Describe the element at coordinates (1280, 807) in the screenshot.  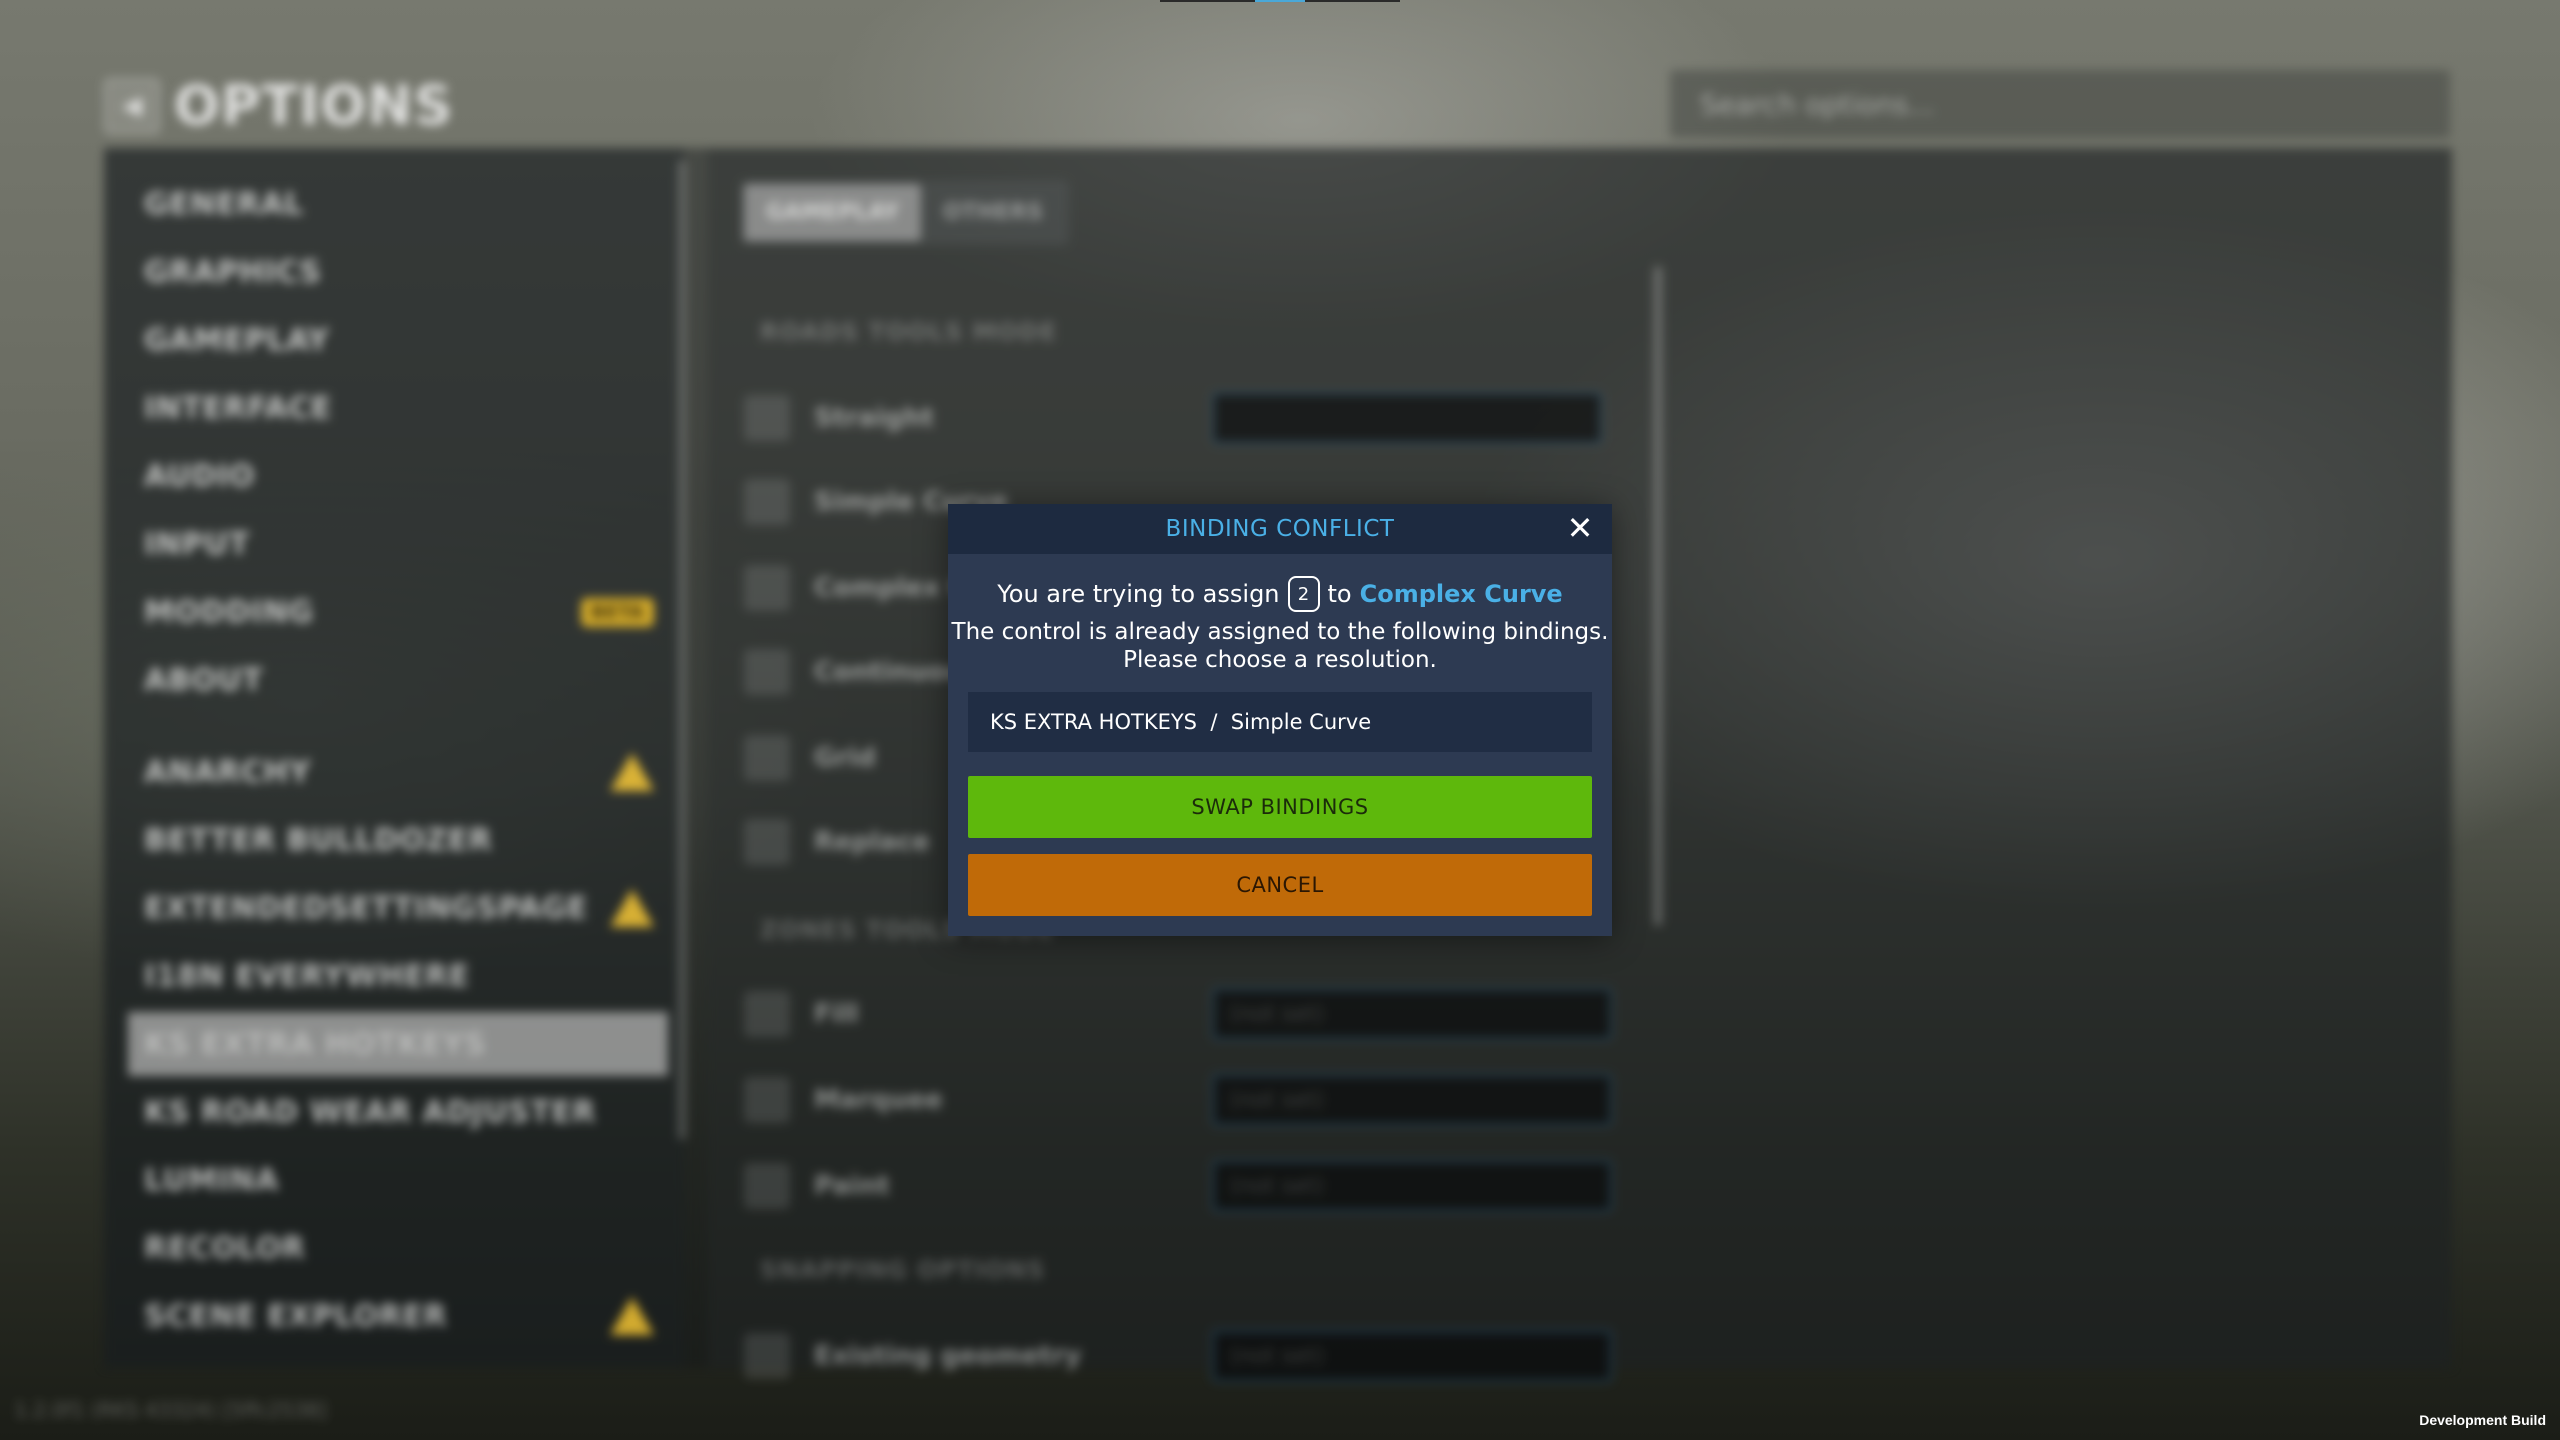
I see `swap-bindings-button: SWAP BINDINGS` at that location.